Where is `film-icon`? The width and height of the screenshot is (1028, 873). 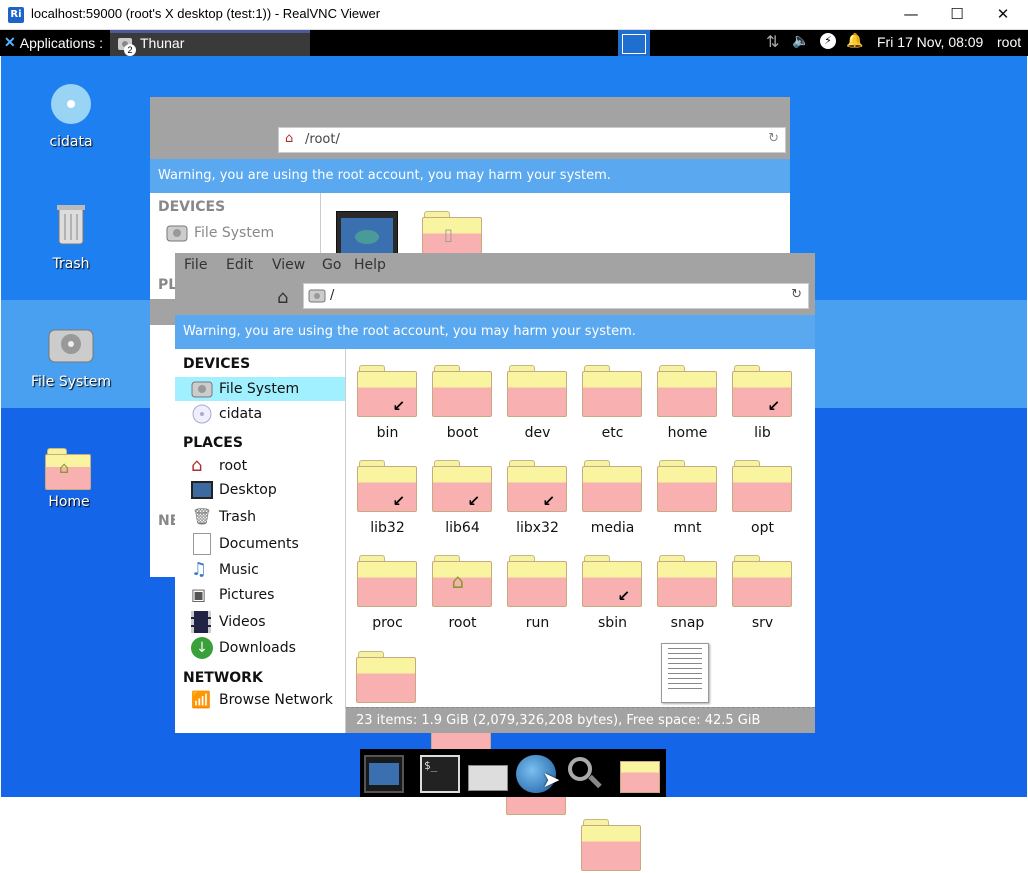 film-icon is located at coordinates (201, 622).